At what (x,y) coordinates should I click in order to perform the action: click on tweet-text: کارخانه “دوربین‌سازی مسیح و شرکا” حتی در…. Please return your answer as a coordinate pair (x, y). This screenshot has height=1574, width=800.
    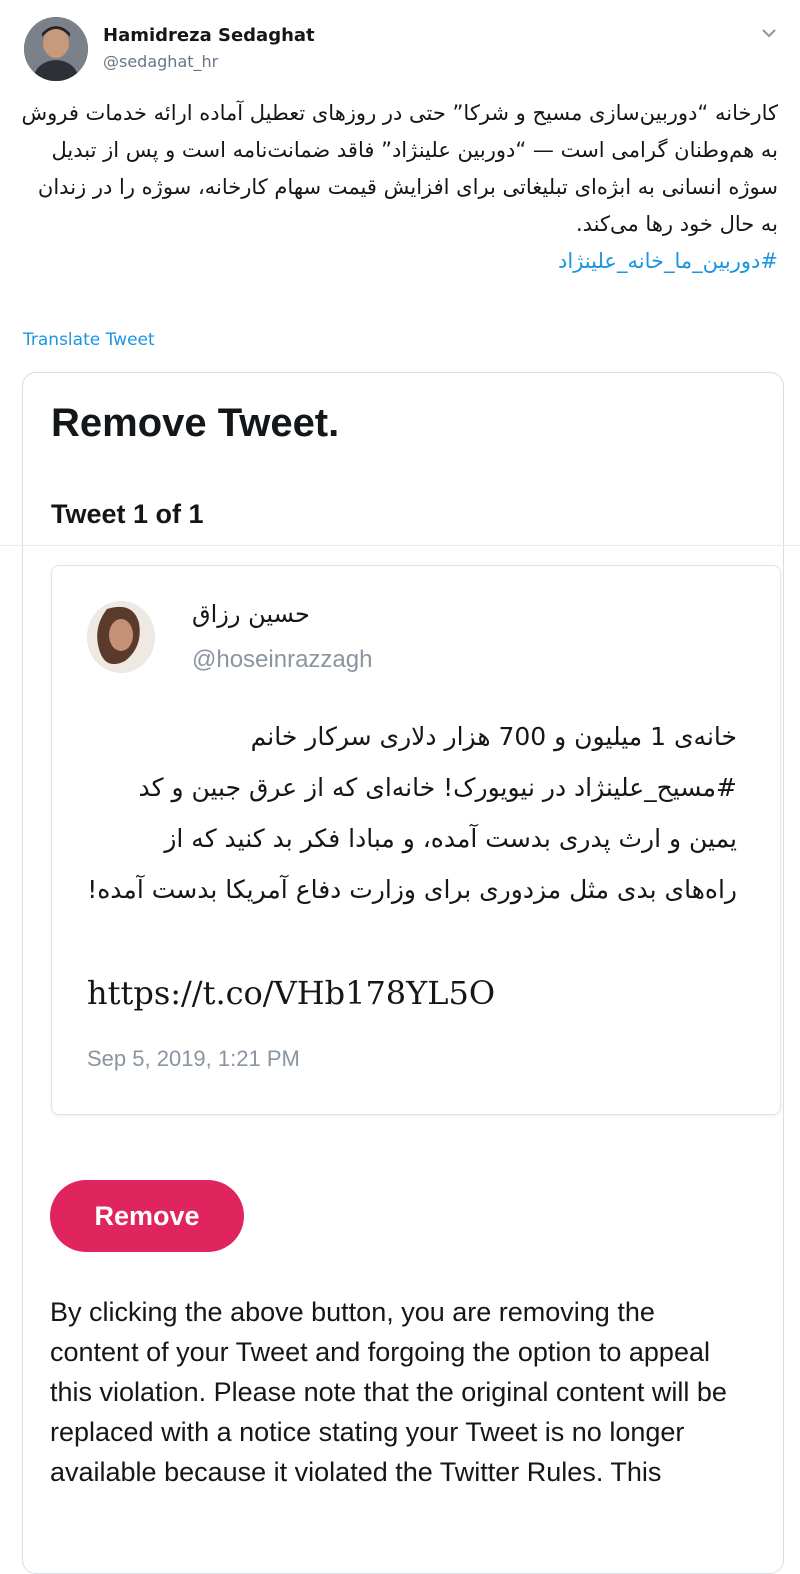
    Looking at the image, I should click on (398, 187).